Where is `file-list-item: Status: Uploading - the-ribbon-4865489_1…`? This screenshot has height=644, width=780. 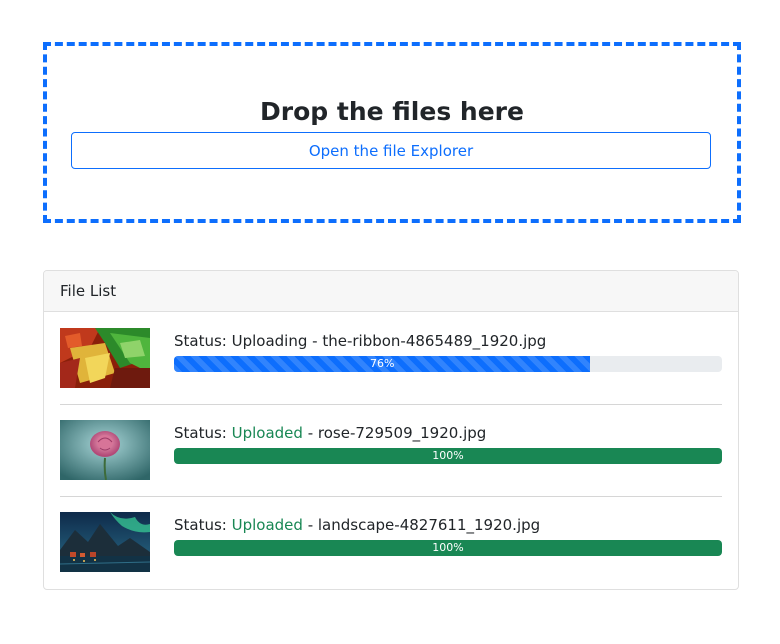
file-list-item: Status: Uploading - the-ribbon-4865489_1… is located at coordinates (391, 358).